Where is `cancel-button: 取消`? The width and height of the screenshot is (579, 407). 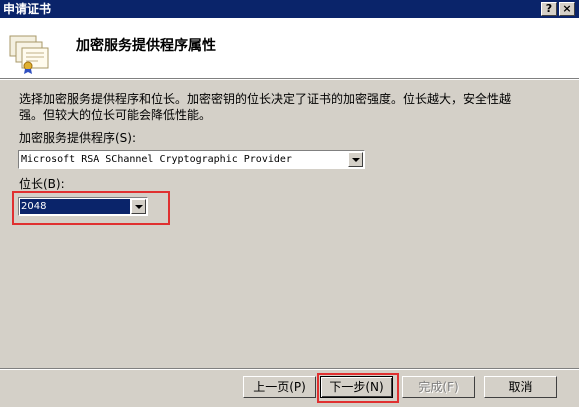
cancel-button: 取消 is located at coordinates (520, 387).